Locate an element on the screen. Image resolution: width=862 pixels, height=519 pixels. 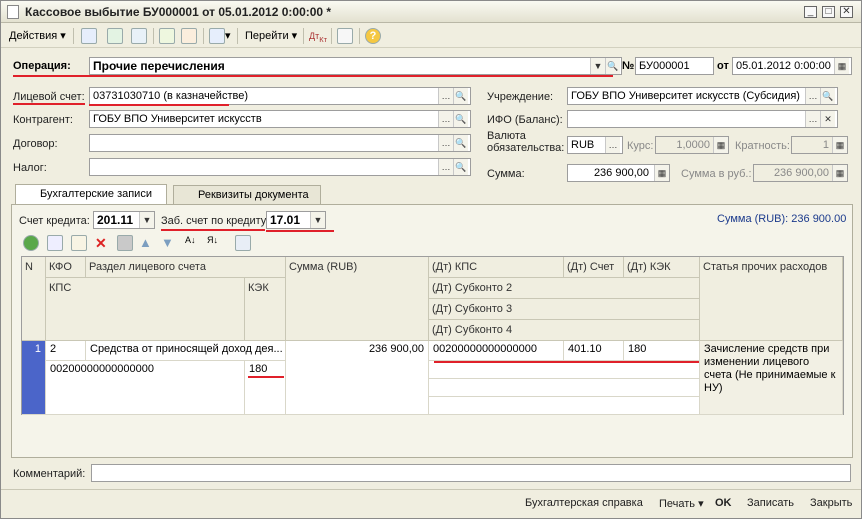
toolbar: Действия ▾ ▾ Перейти ▾ ДтКт ? is located at coordinates (431, 36).